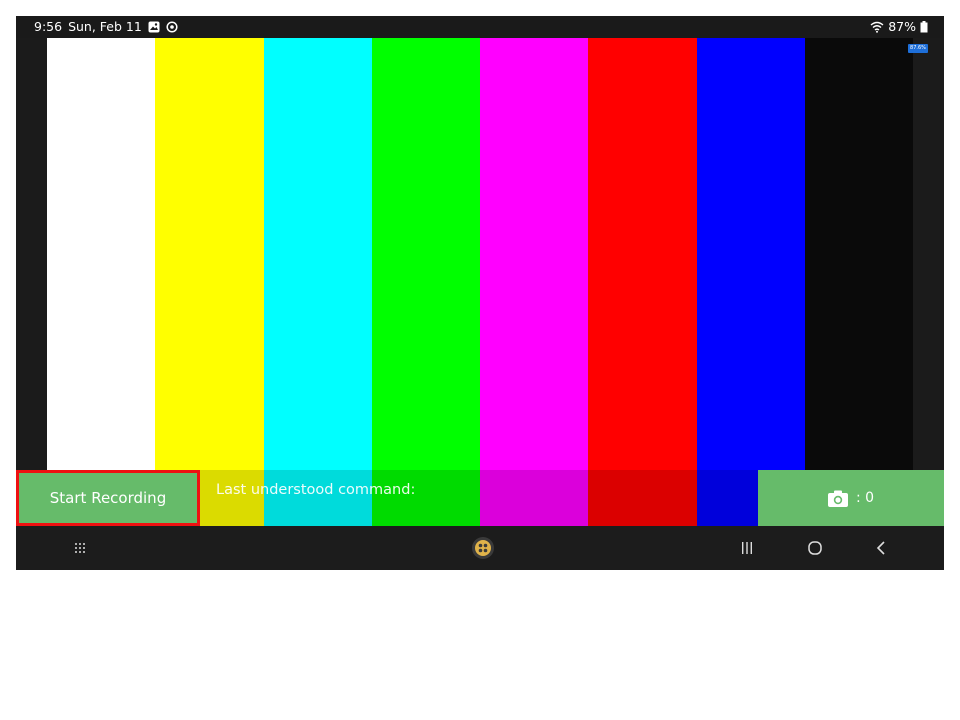  Describe the element at coordinates (815, 548) in the screenshot. I see `home-icon` at that location.